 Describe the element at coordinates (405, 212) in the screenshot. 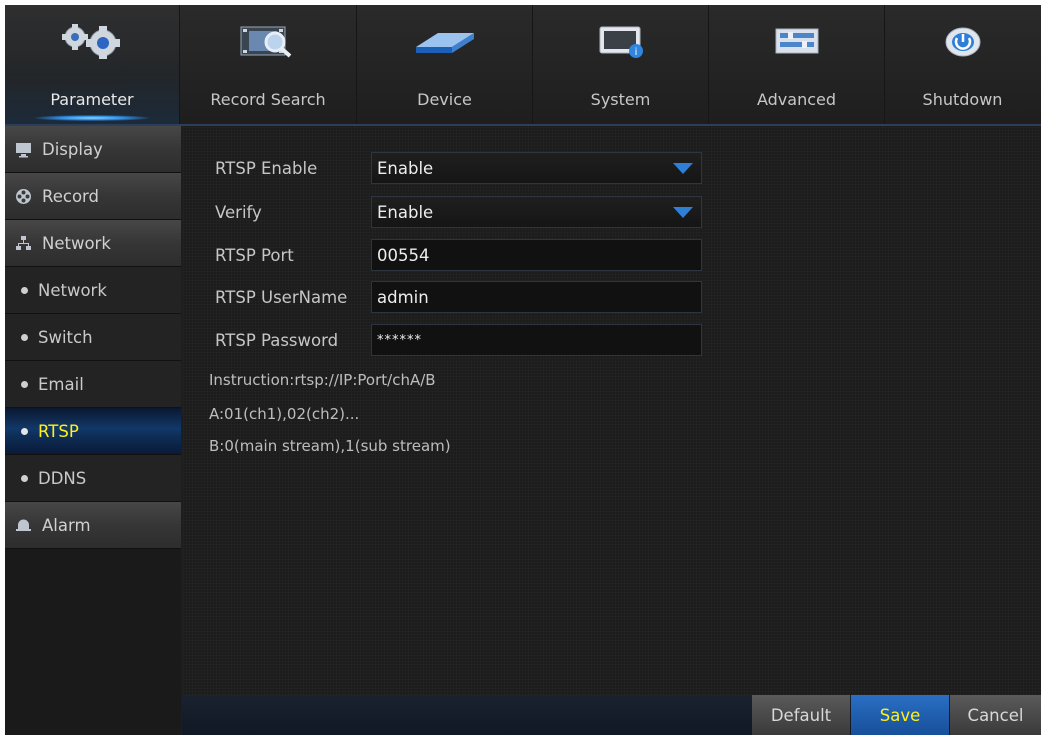

I see `verify-value: Enable` at that location.